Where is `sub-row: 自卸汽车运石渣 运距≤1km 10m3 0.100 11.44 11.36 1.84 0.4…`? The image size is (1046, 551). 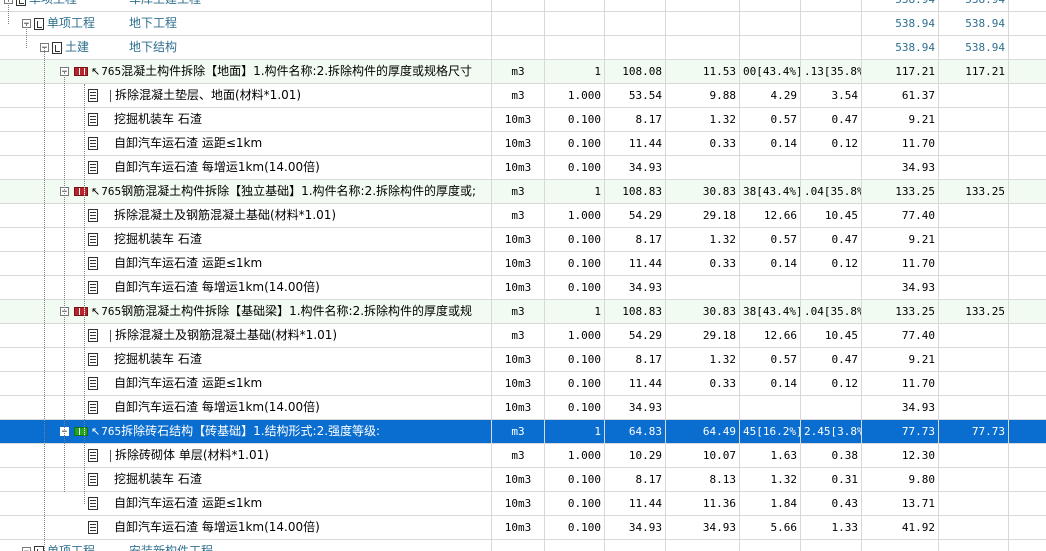
sub-row: 自卸汽车运石渣 运距≤1km 10m3 0.100 11.44 11.36 1.84 0.4… is located at coordinates (523, 504).